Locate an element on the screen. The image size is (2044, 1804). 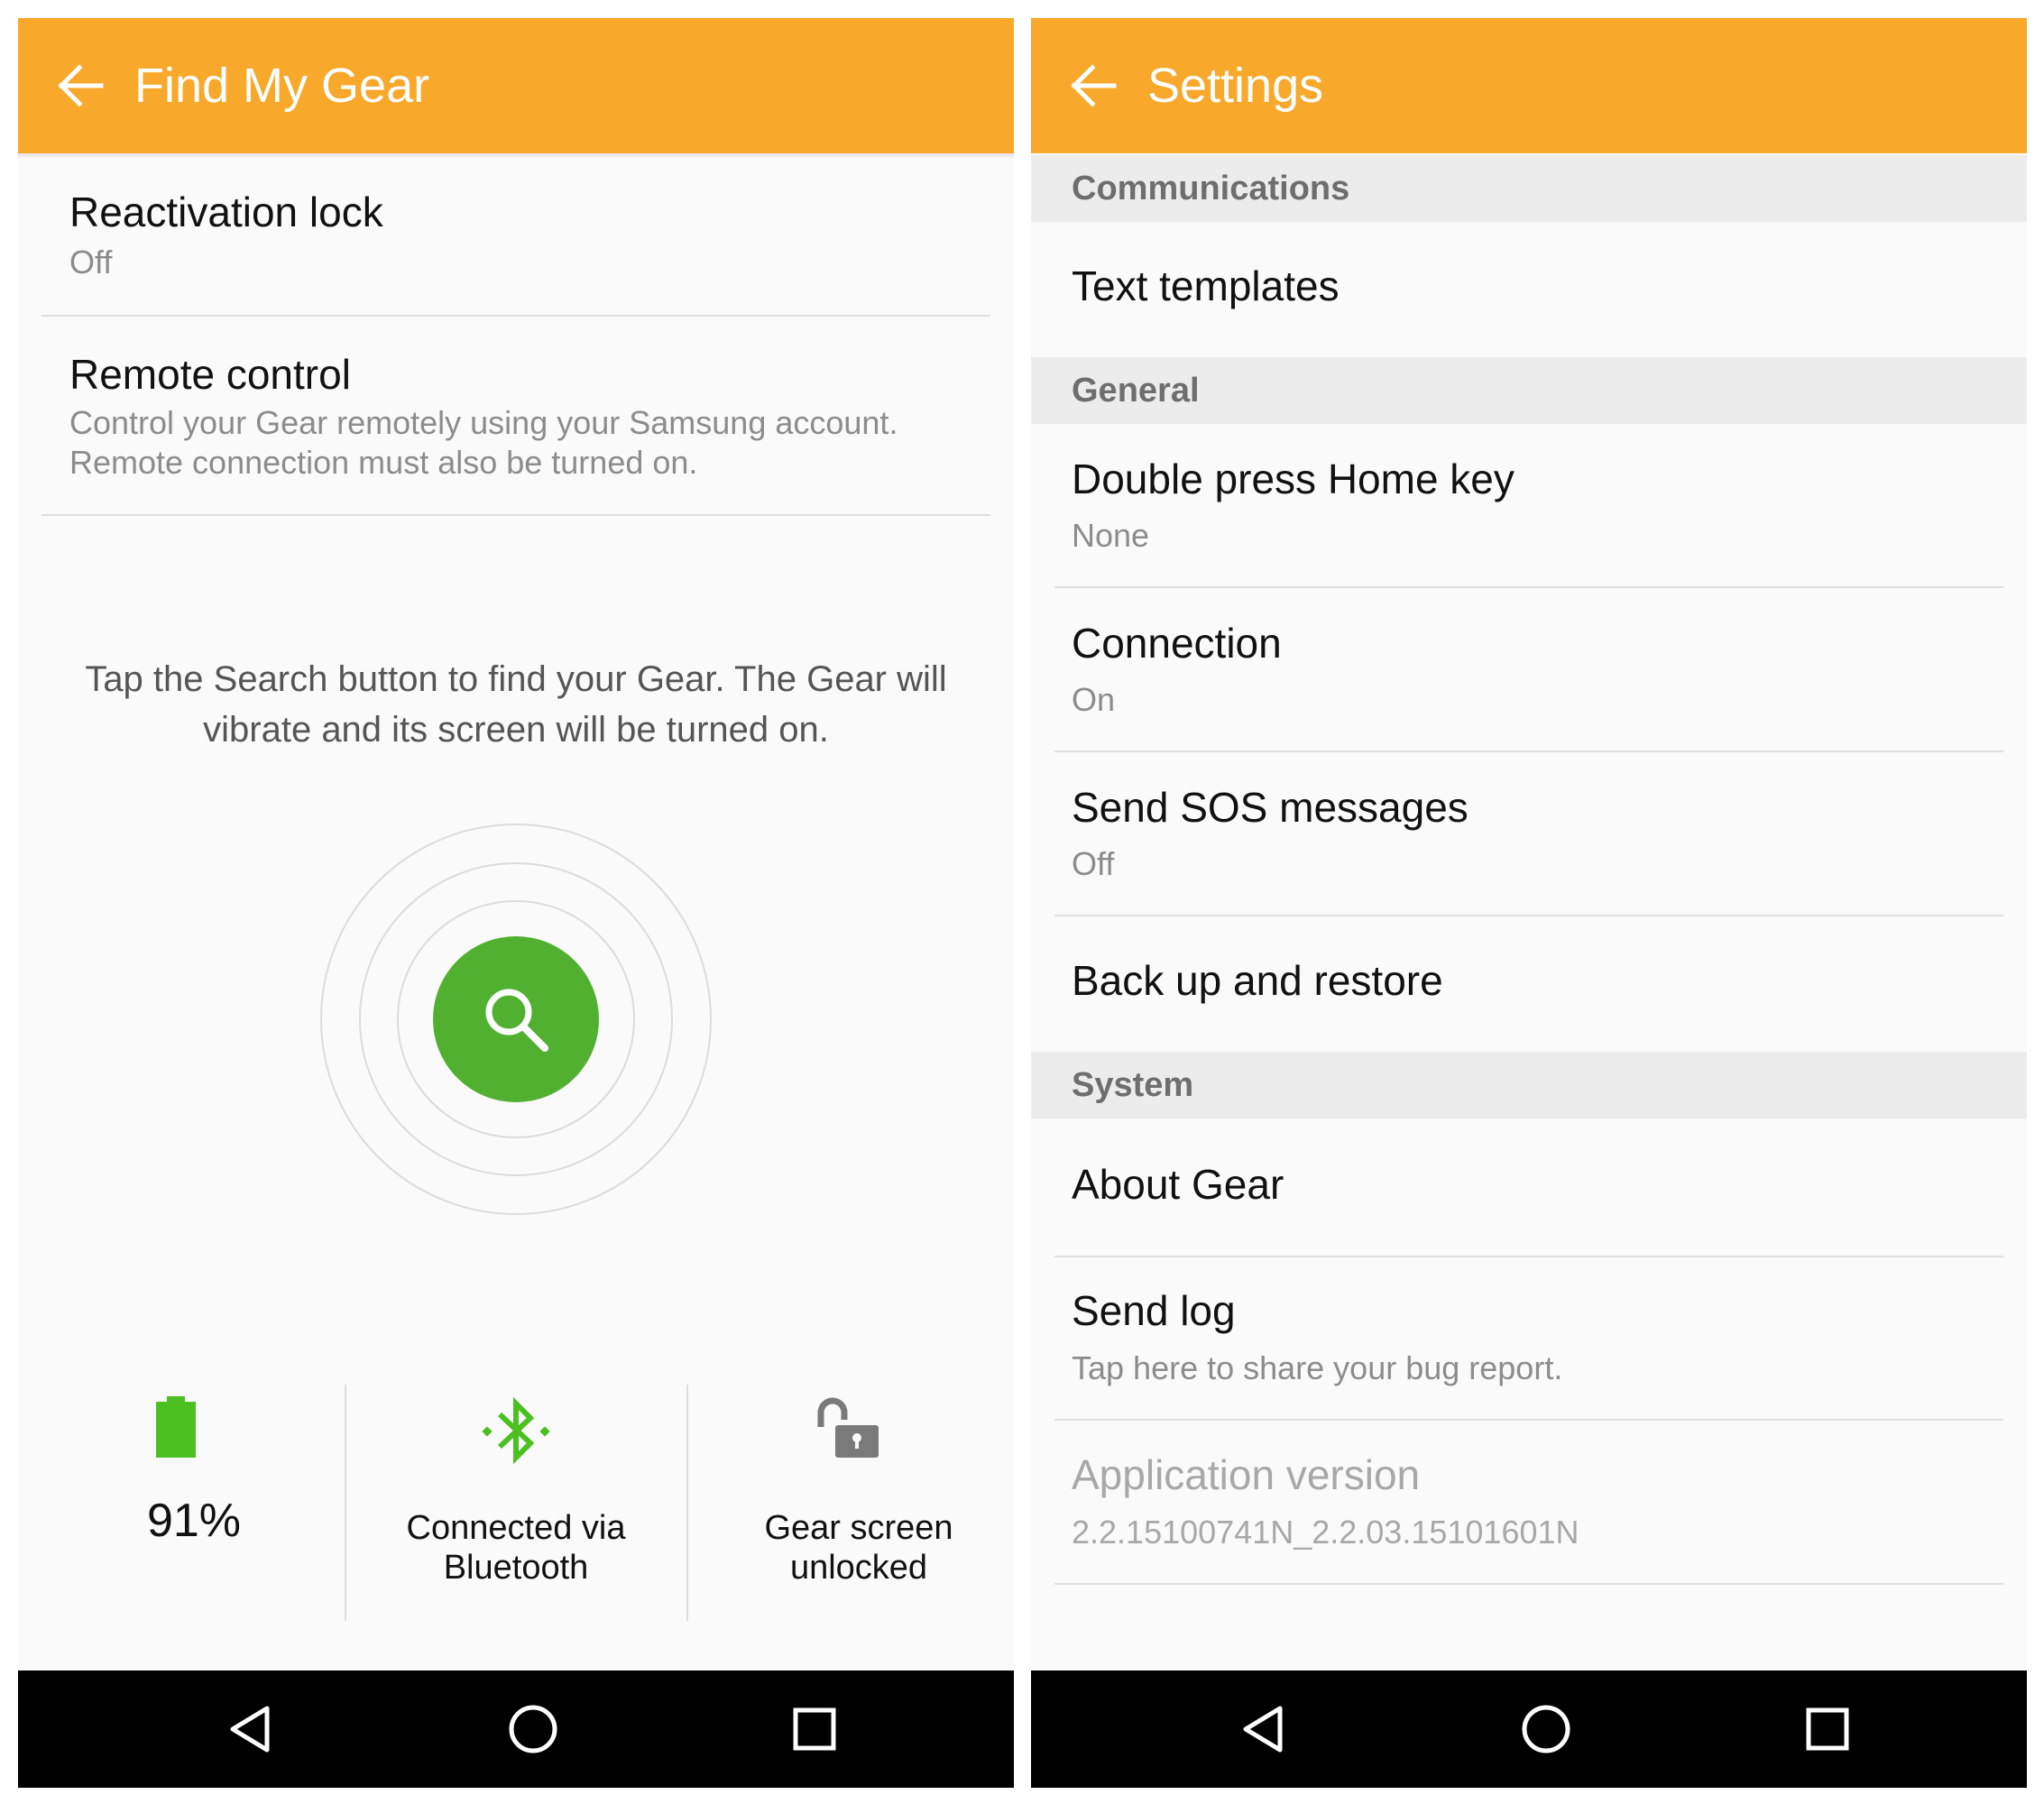
search-button is located at coordinates (516, 1019).